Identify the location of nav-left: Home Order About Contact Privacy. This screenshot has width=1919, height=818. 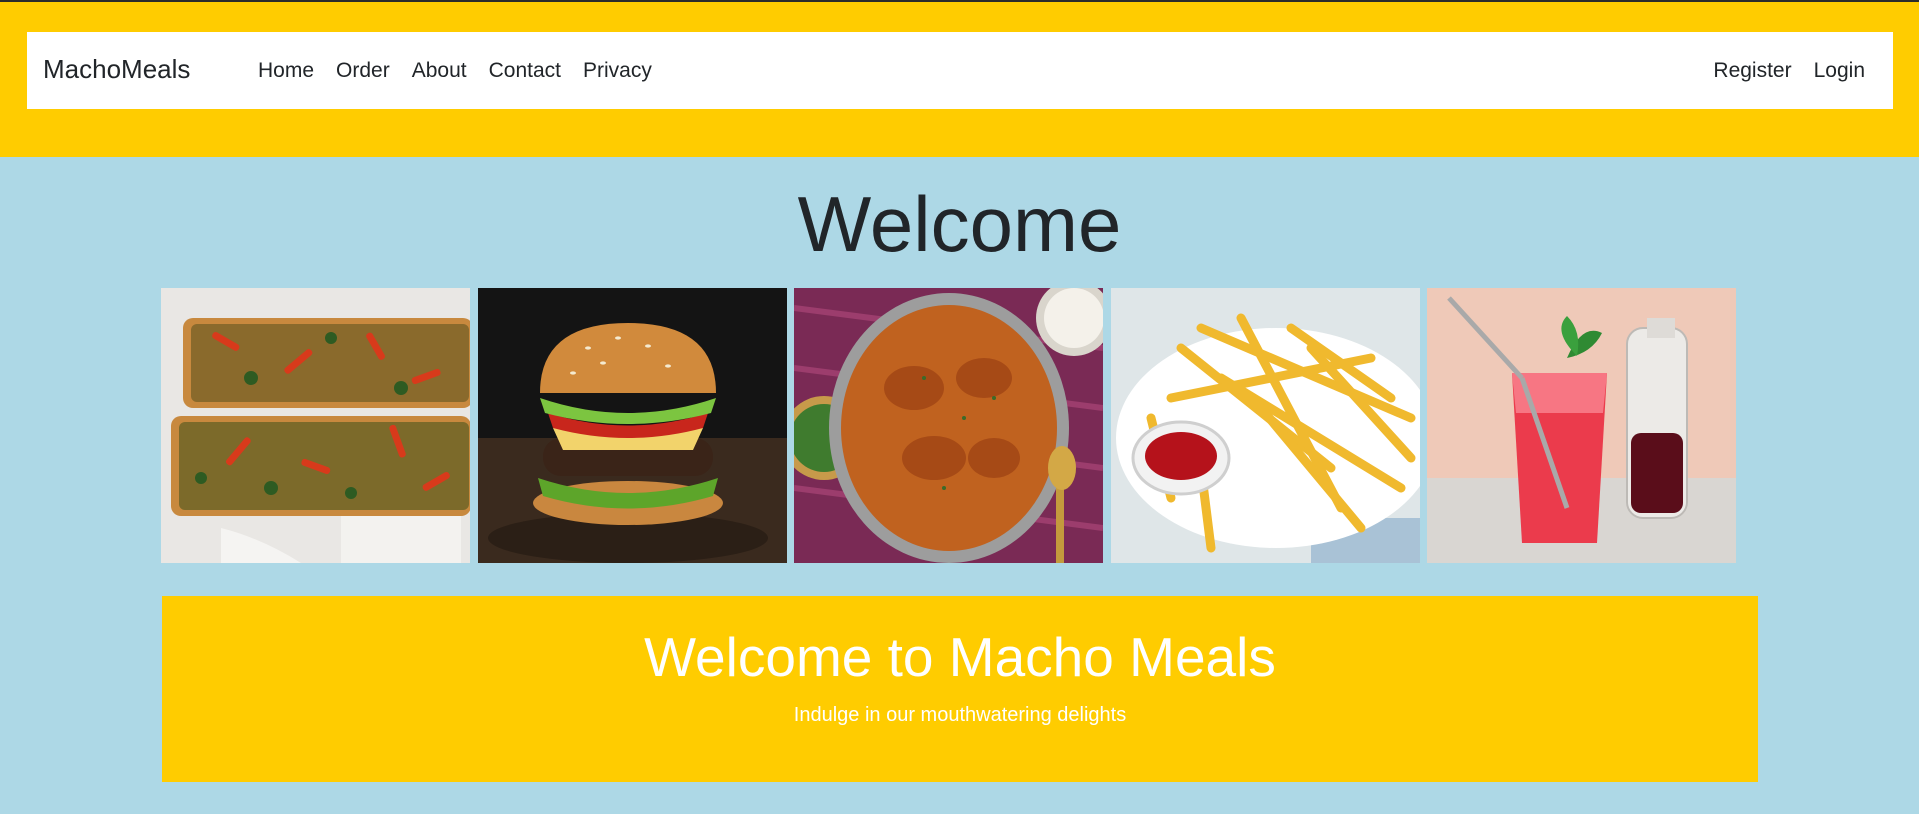
(455, 70).